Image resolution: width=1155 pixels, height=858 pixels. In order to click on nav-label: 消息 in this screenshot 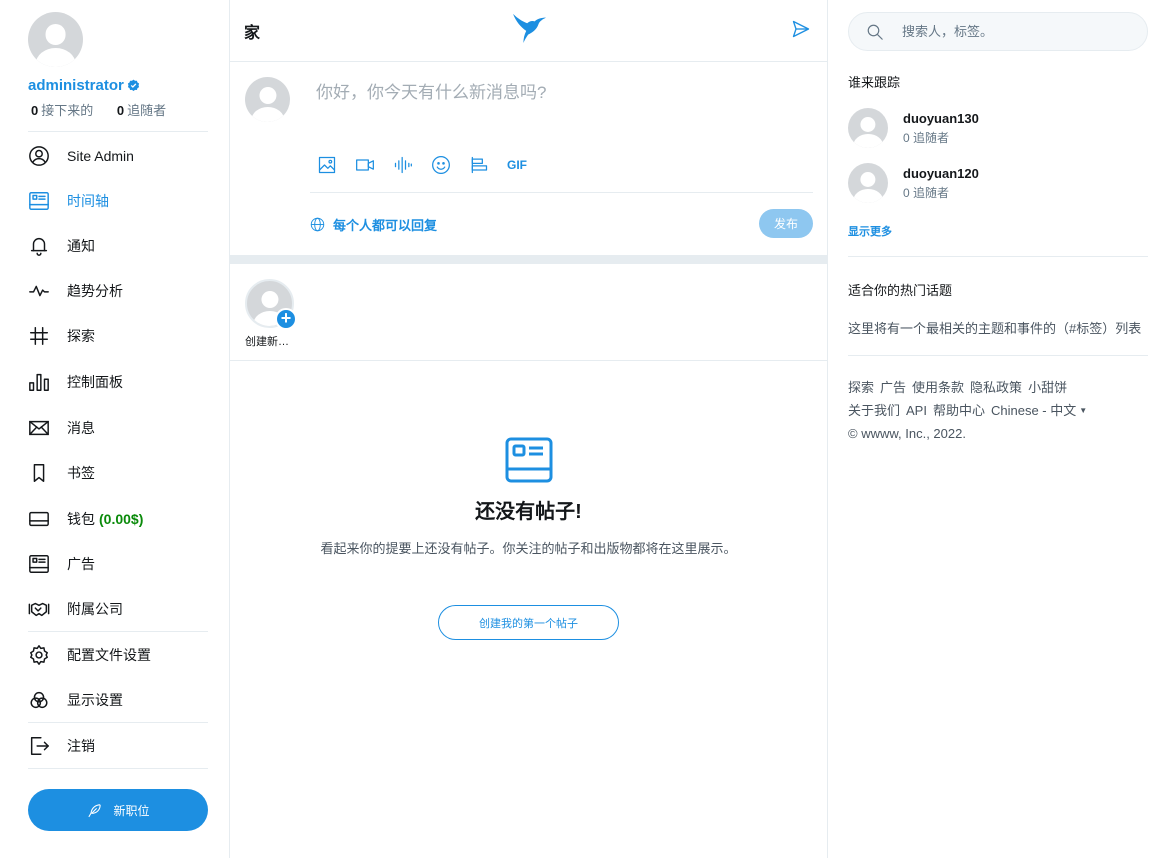, I will do `click(81, 428)`.